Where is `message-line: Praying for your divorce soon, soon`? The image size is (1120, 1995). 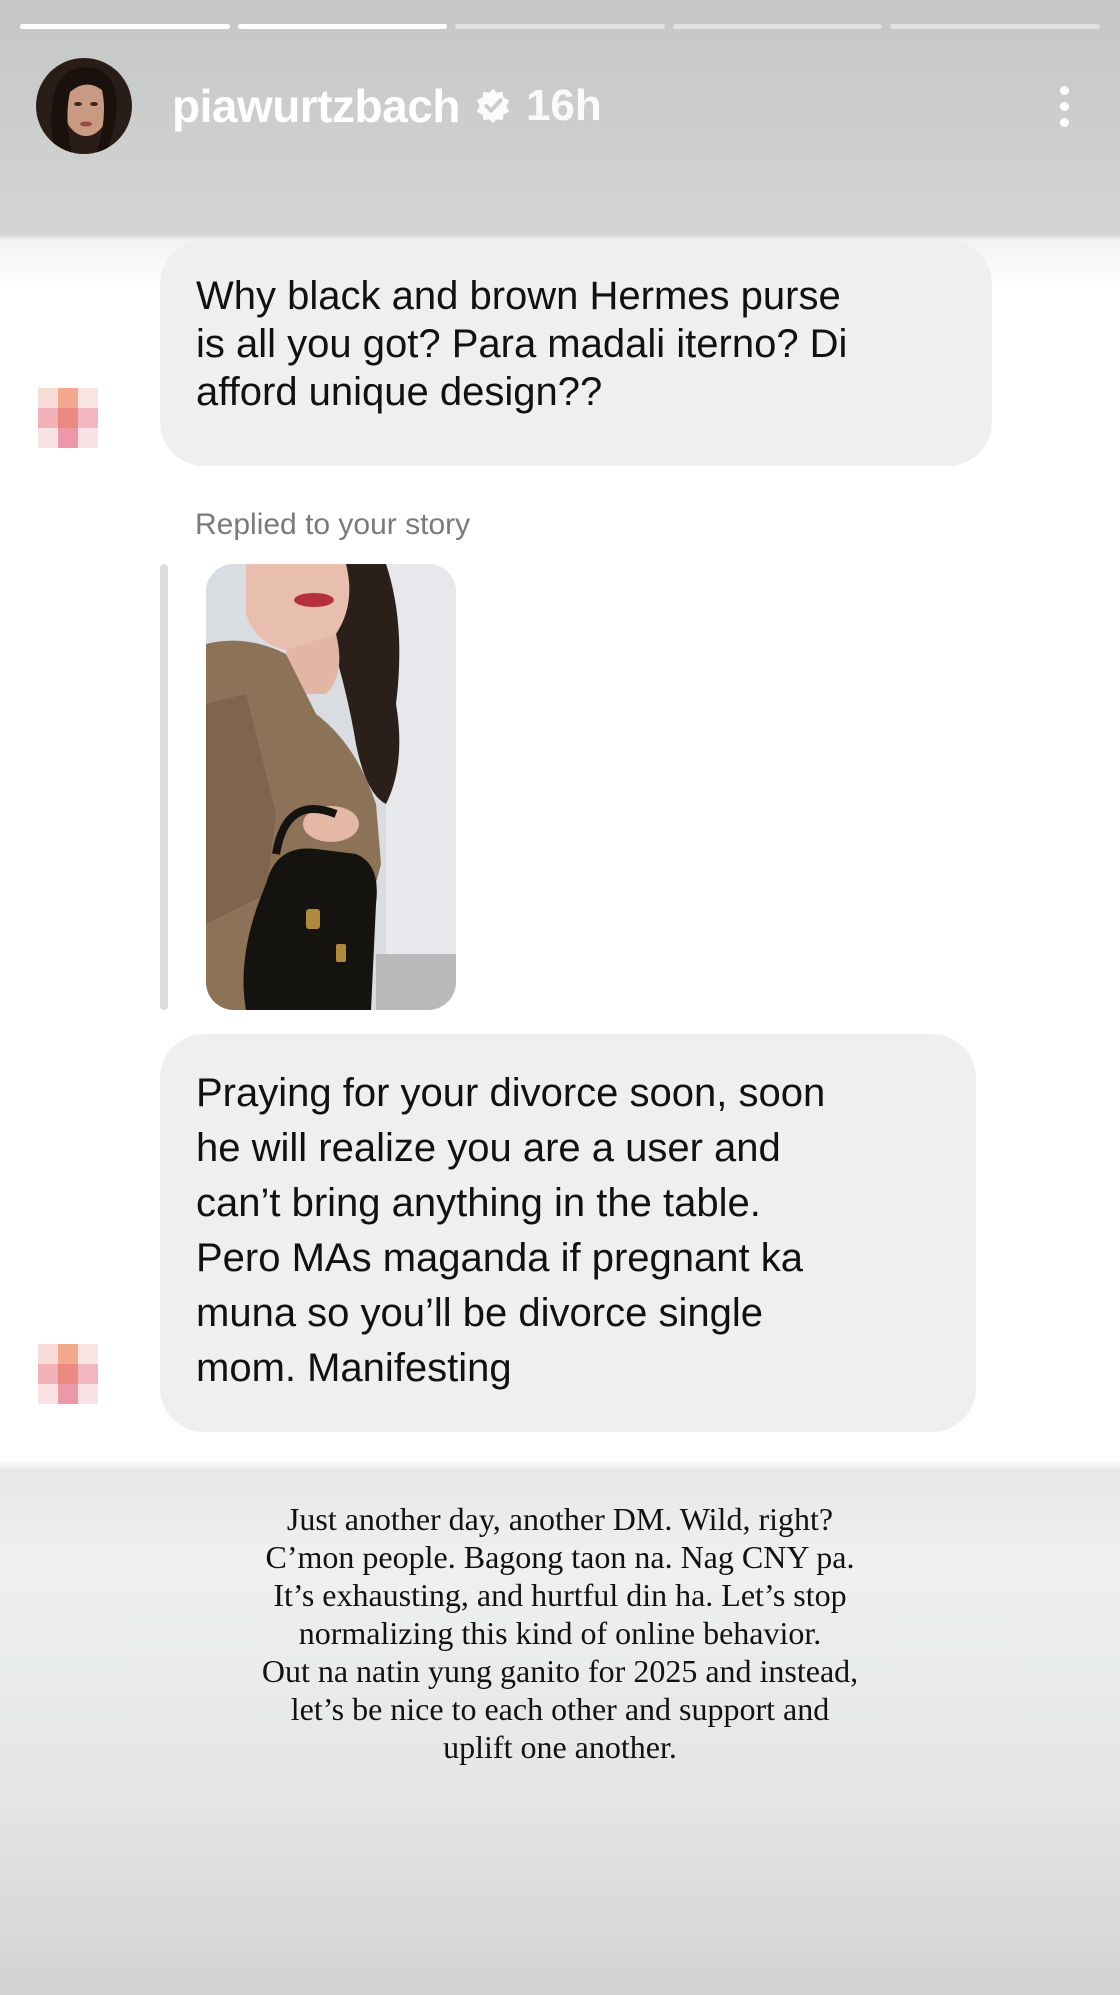
message-line: Praying for your divorce soon, soon is located at coordinates (511, 1093).